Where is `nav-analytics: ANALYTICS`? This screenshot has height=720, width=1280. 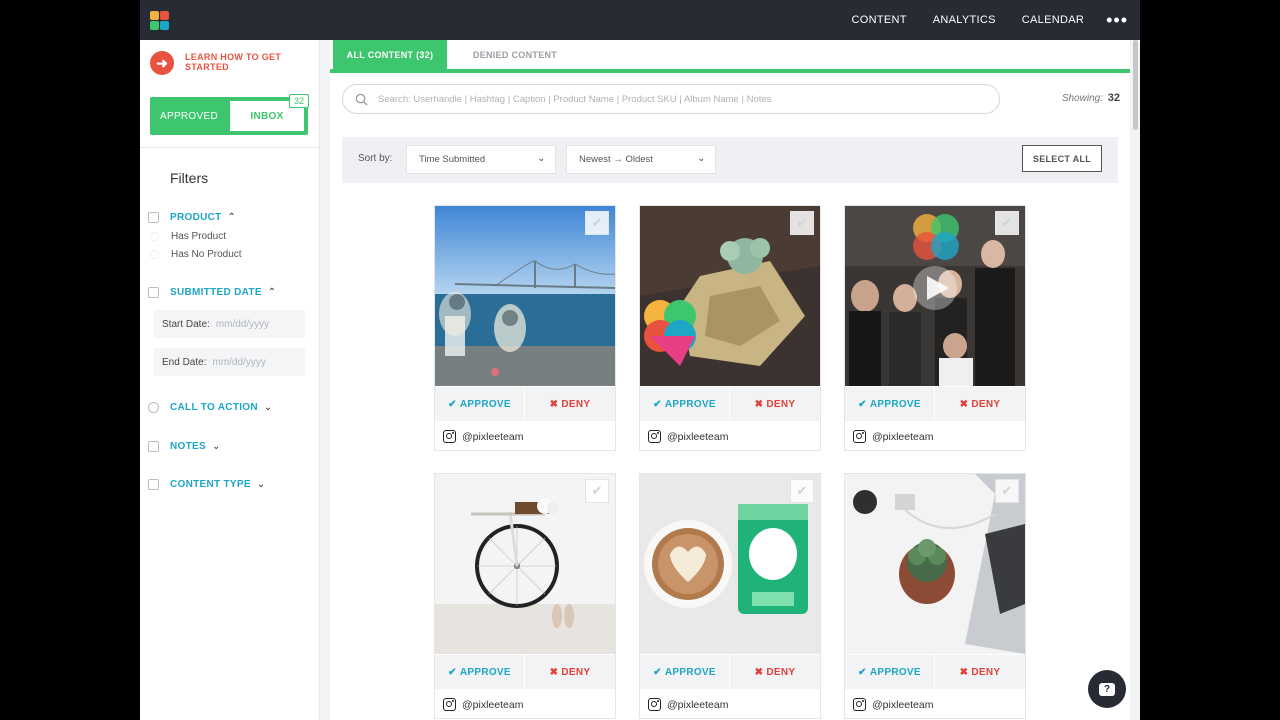
nav-analytics: ANALYTICS is located at coordinates (964, 20).